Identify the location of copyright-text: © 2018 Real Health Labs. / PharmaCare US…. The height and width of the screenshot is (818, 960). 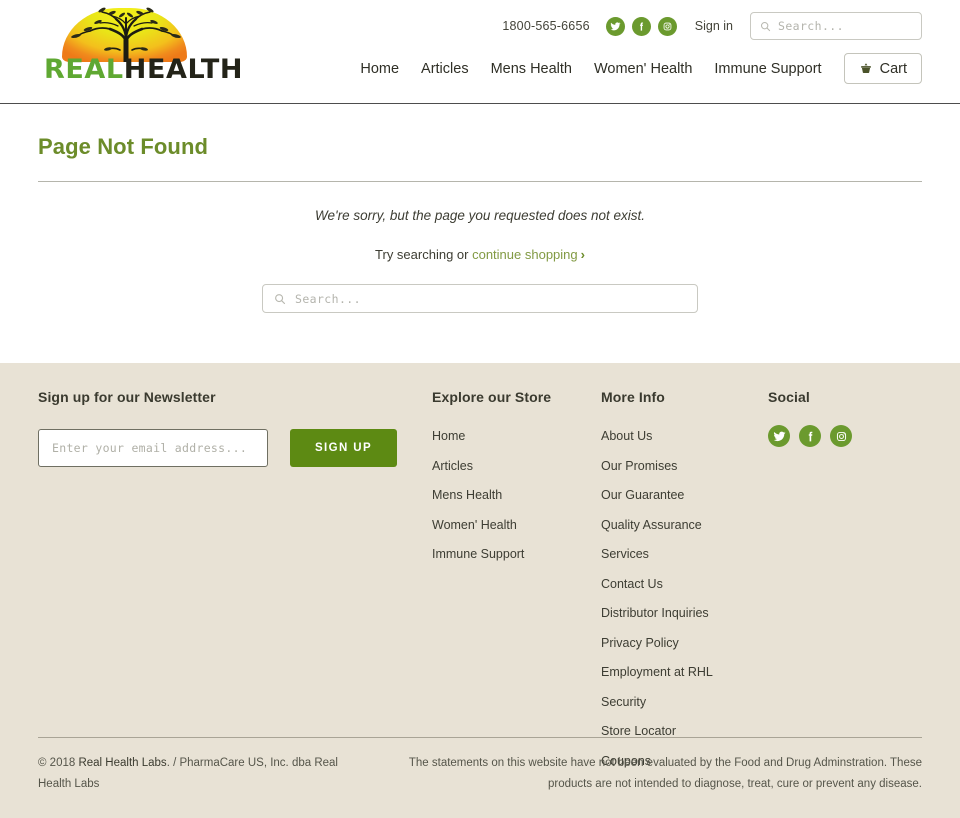
(203, 774).